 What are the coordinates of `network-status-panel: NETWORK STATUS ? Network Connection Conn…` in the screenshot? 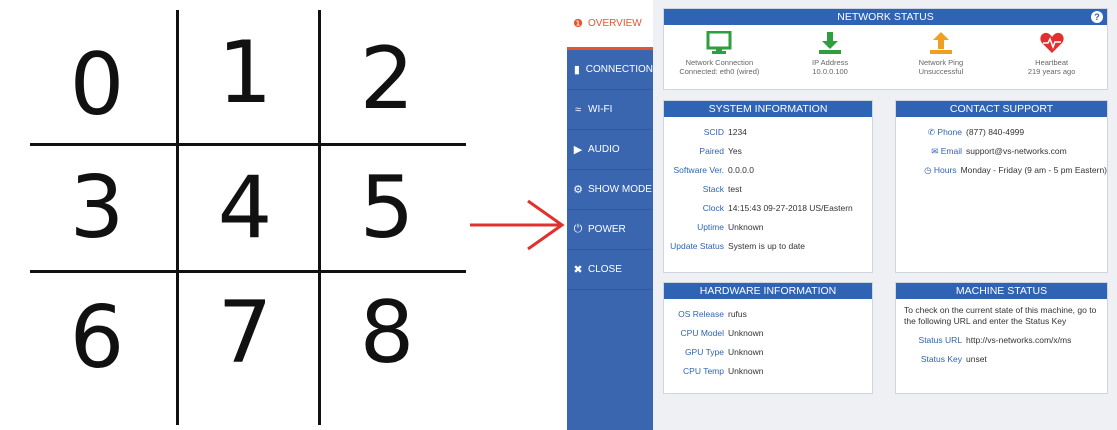 It's located at (885, 49).